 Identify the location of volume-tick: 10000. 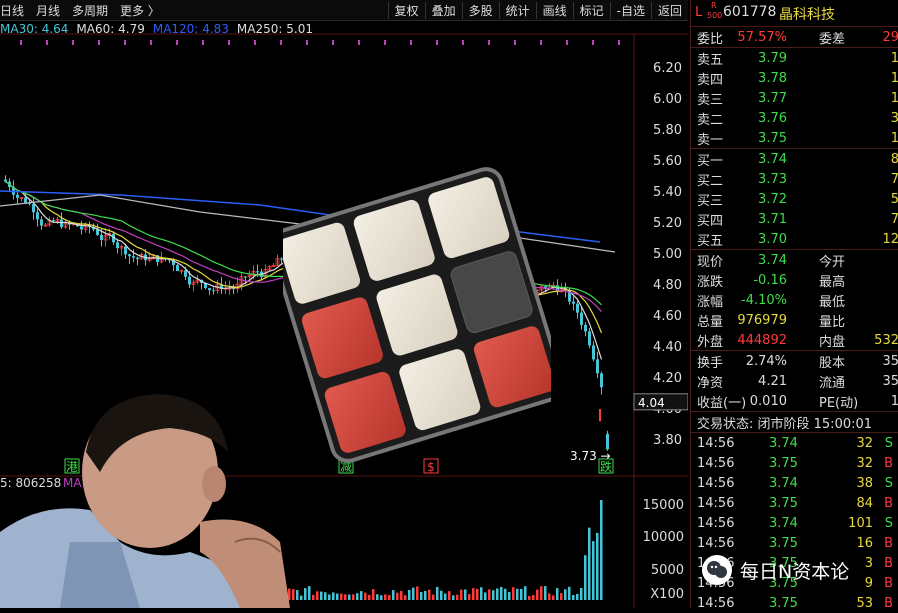
(663, 537).